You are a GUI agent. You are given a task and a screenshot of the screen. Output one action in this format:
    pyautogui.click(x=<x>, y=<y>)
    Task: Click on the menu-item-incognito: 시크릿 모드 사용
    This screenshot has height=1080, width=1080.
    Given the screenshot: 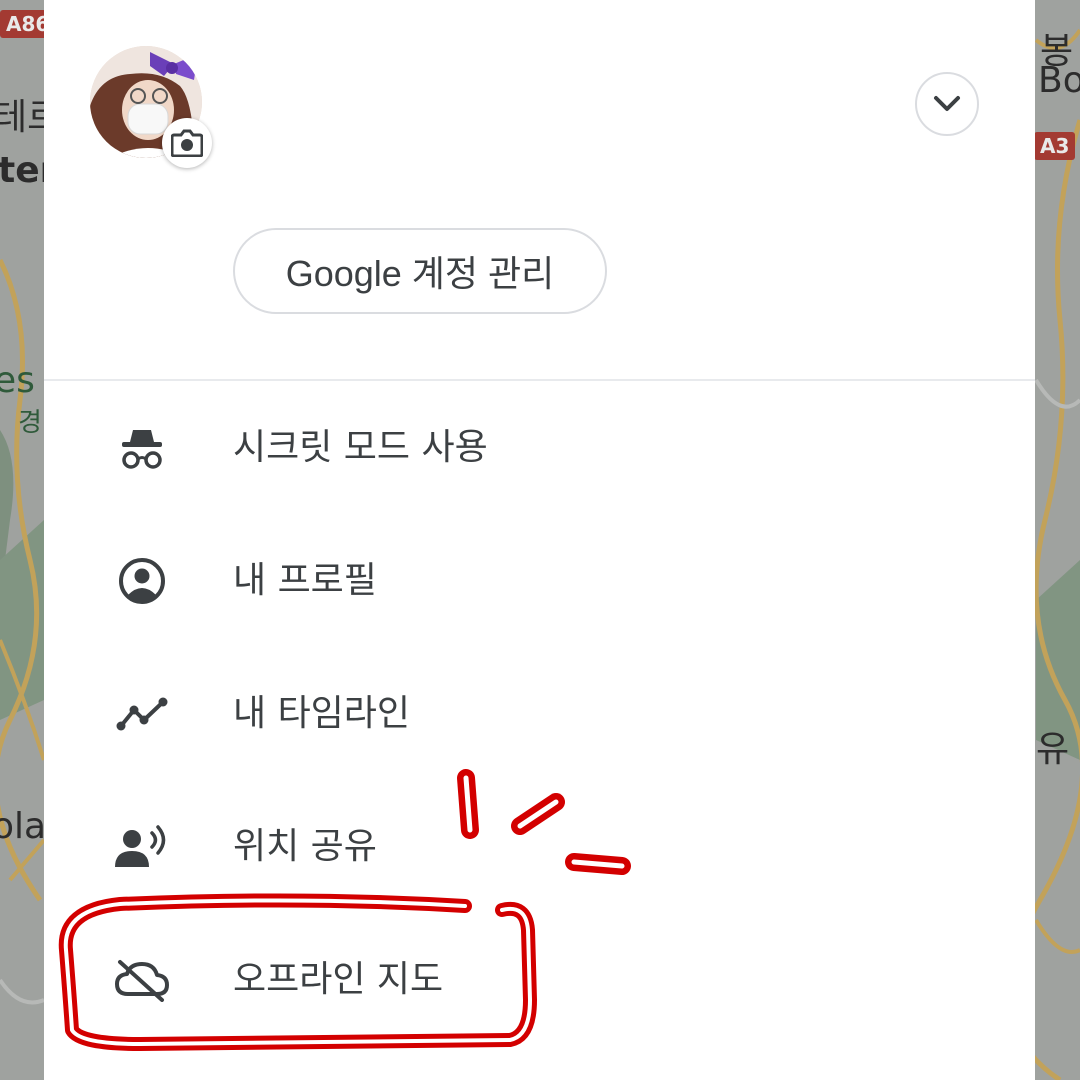 What is the action you would take?
    pyautogui.click(x=539, y=448)
    